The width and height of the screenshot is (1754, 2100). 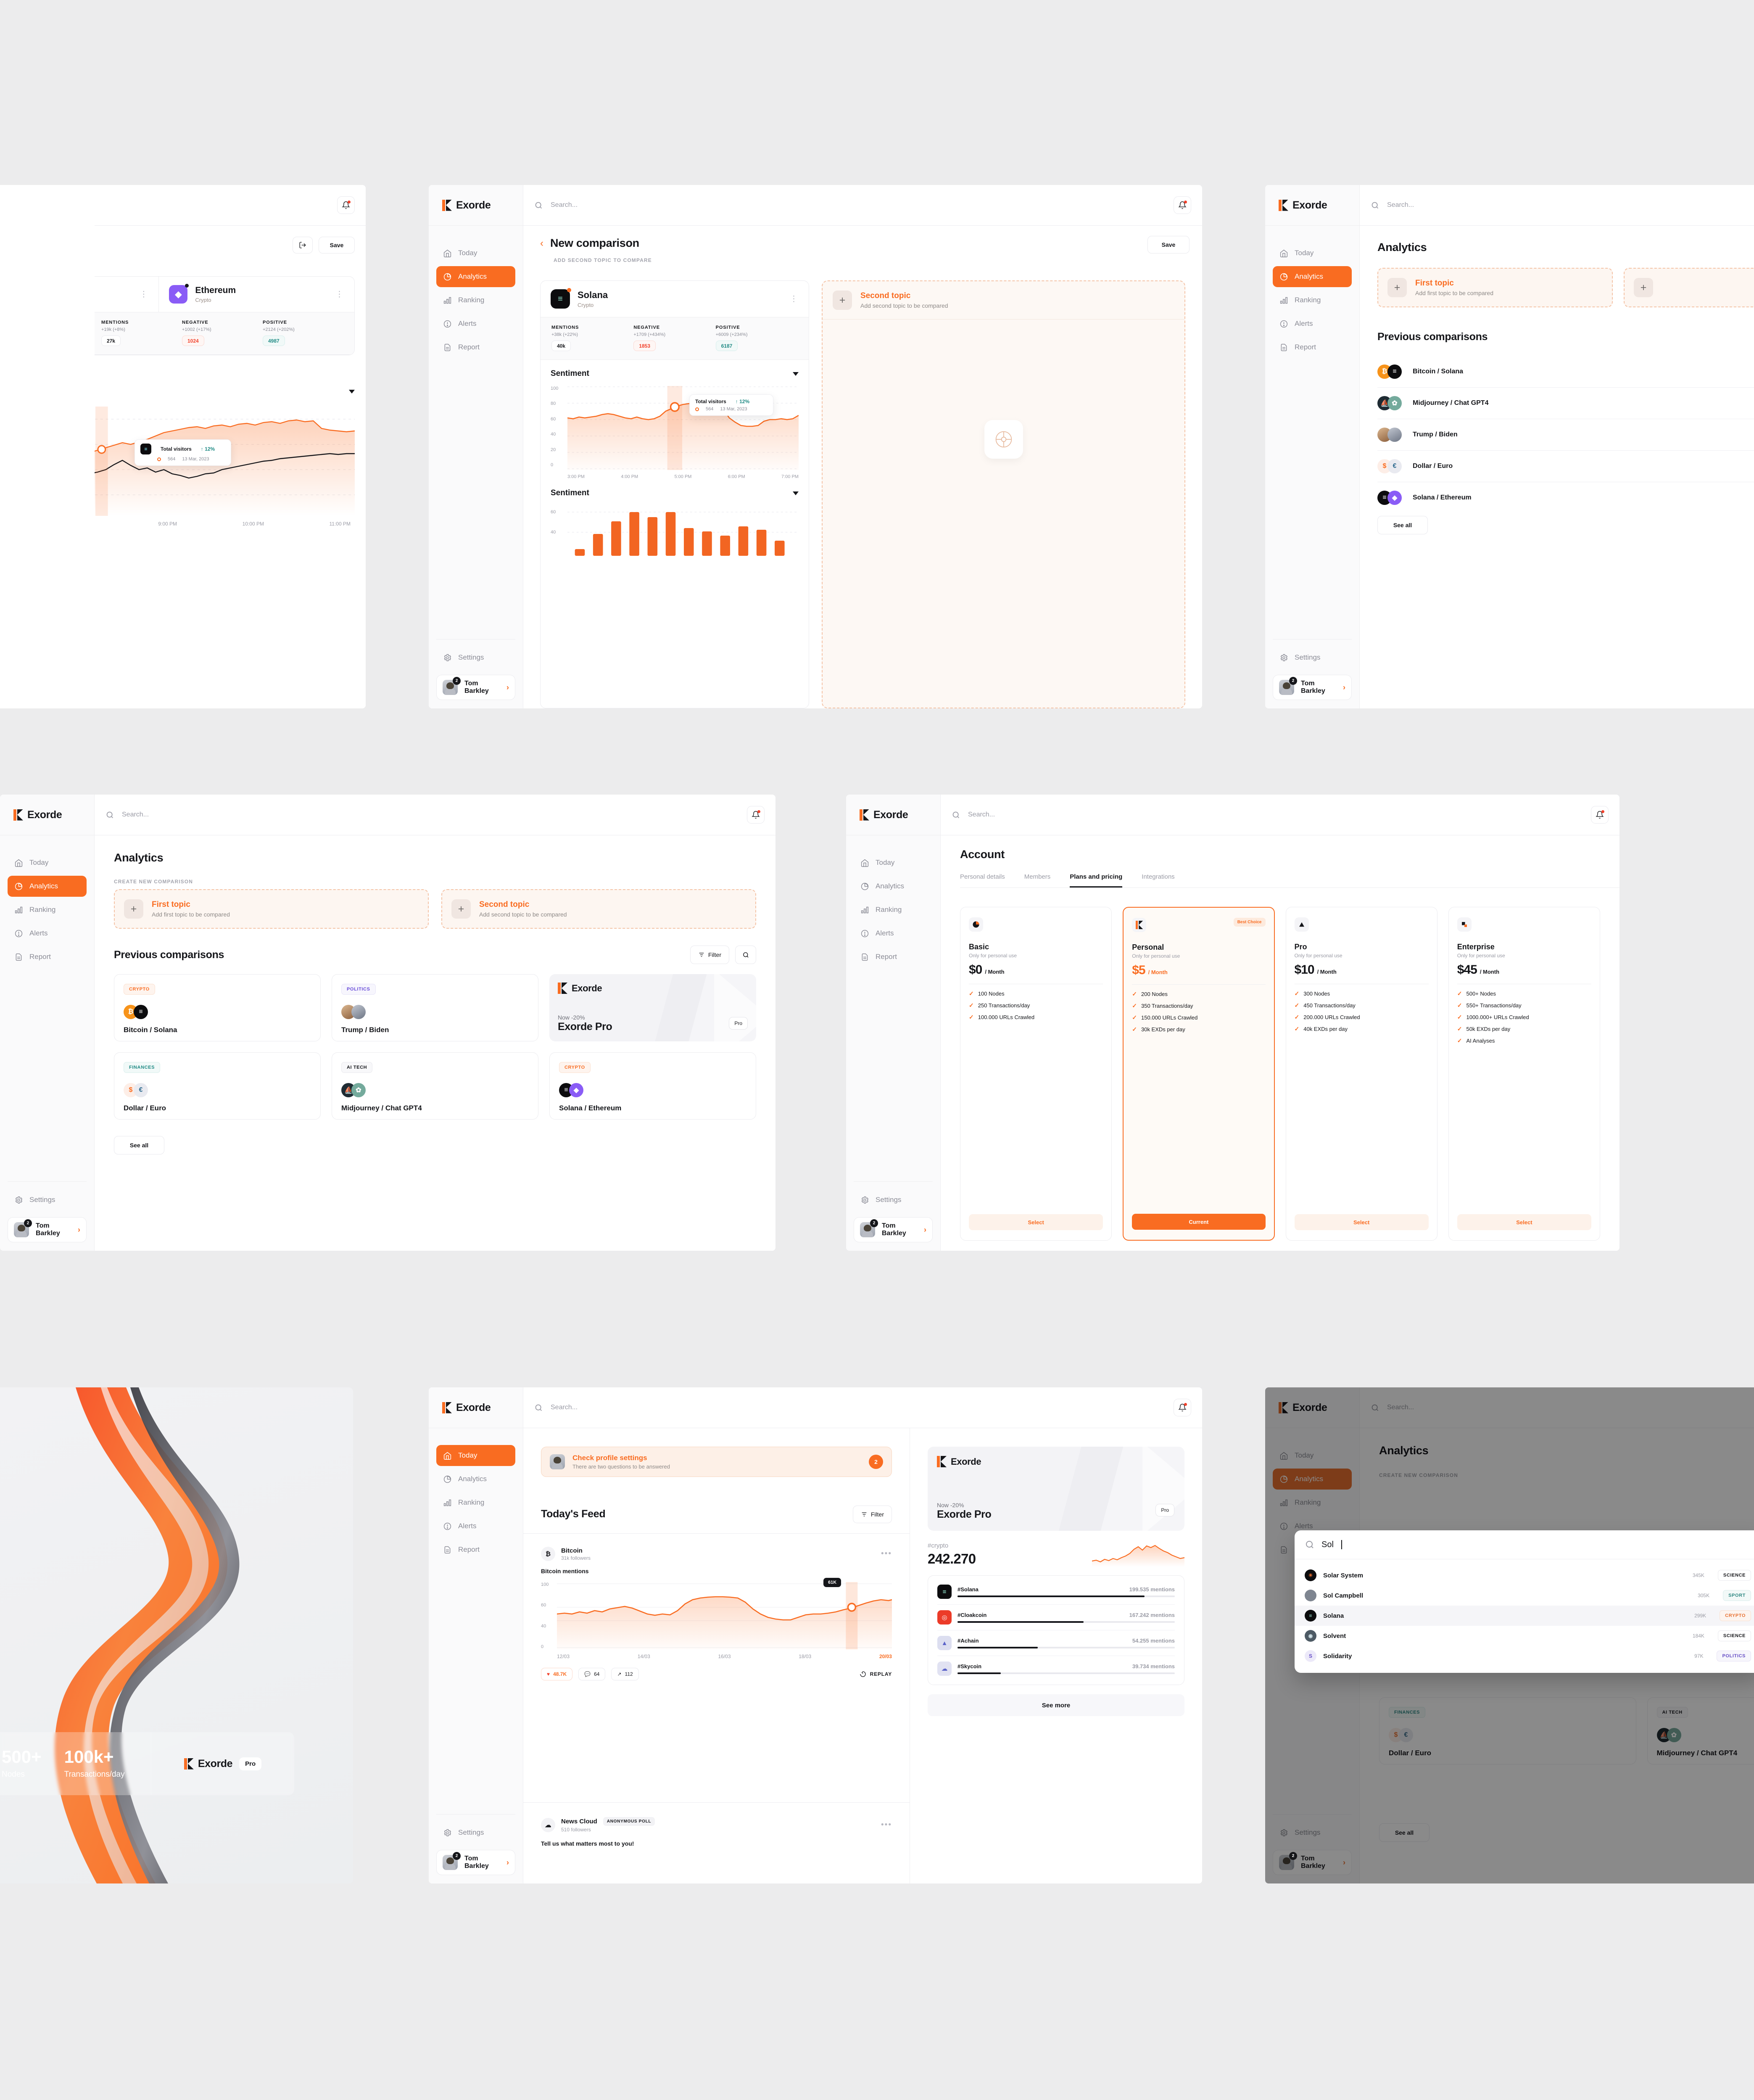 What do you see at coordinates (1096, 881) in the screenshot?
I see `tab-plans-and-pricing: Plans and pricing` at bounding box center [1096, 881].